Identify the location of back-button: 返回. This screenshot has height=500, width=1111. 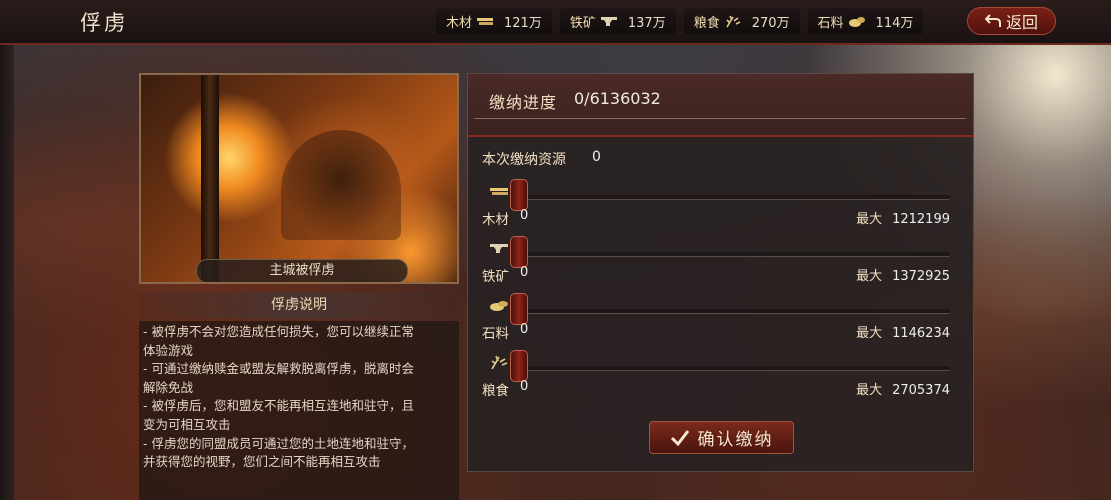
(1011, 21).